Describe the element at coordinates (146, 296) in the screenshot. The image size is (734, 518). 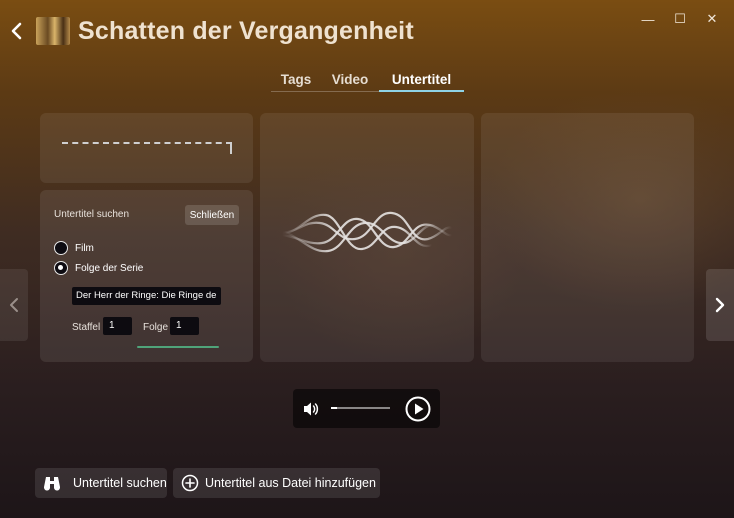
I see `series-name-input: Der Herr der Ringe: Die Ringe de` at that location.